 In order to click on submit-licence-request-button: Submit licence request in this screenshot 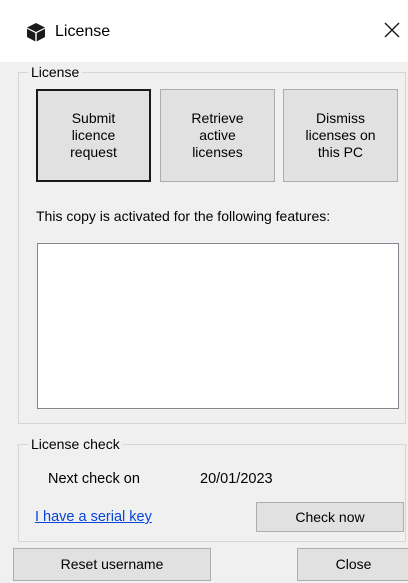, I will do `click(93, 135)`.